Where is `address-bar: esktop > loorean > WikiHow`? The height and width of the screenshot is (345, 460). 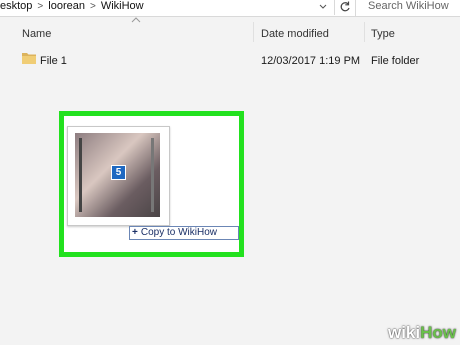
address-bar: esktop > loorean > WikiHow is located at coordinates (178, 8).